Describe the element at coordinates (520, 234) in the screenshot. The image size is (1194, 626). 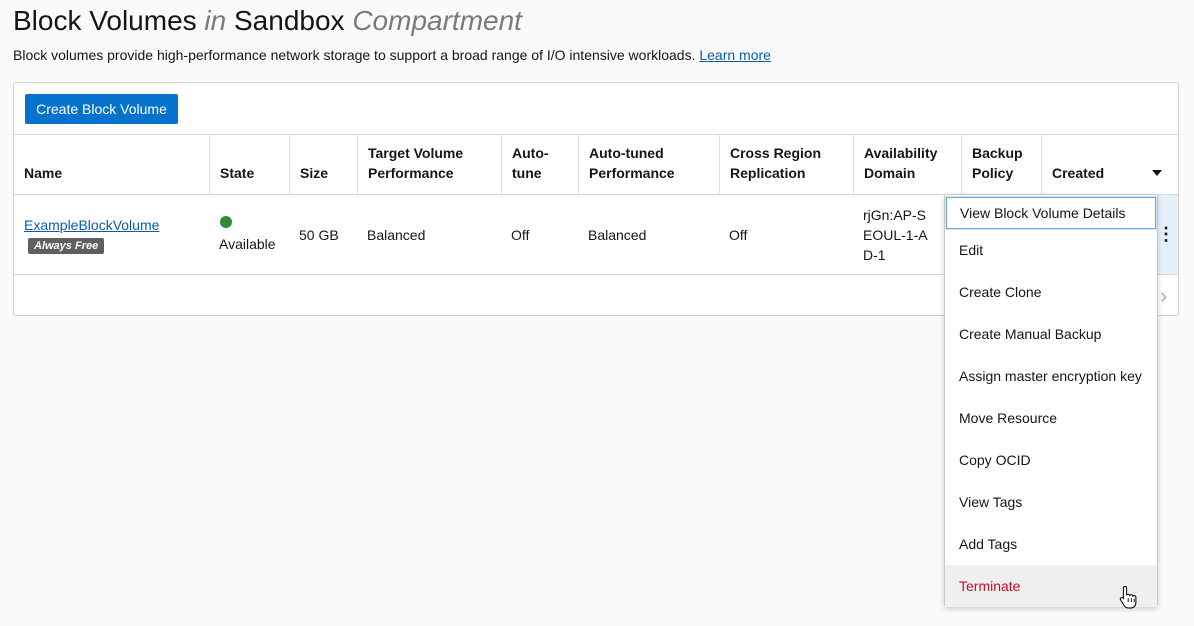
I see `cell-auto-tune: Off` at that location.